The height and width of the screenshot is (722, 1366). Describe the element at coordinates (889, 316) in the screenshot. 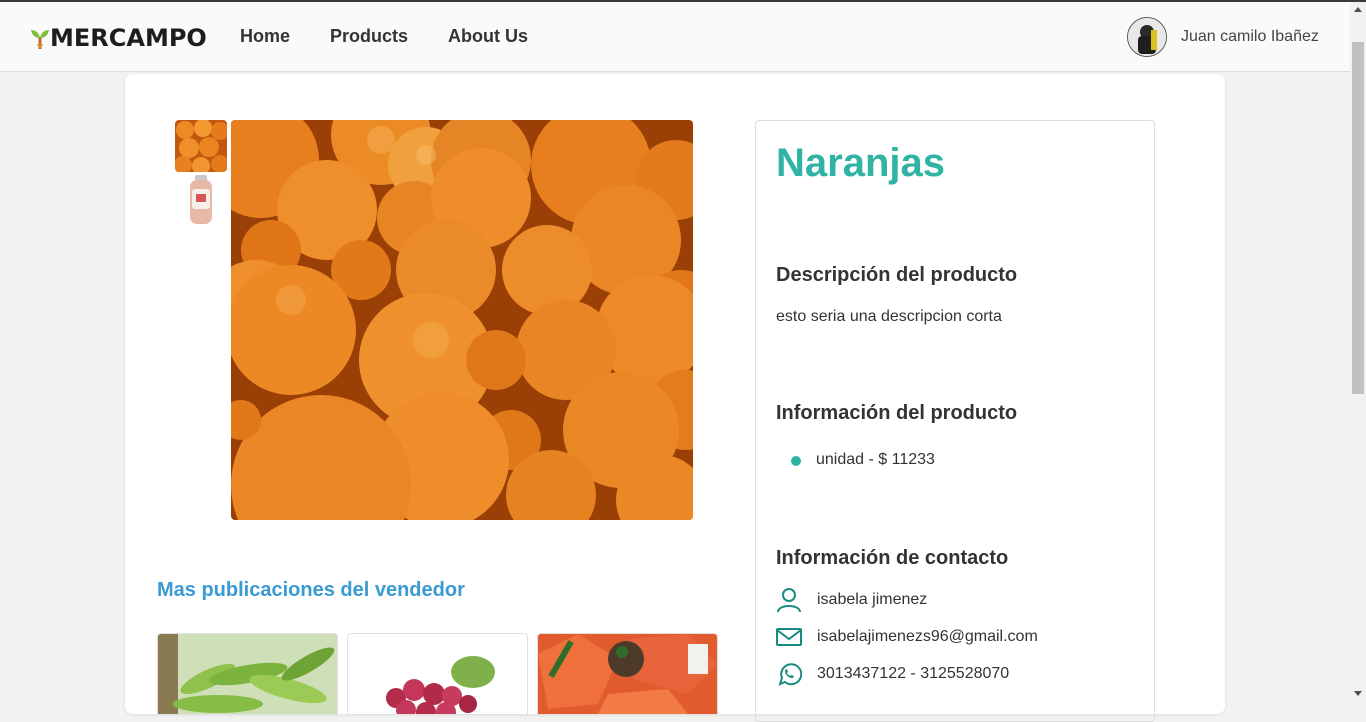

I see `product-description: esto seria una descripcion corta` at that location.